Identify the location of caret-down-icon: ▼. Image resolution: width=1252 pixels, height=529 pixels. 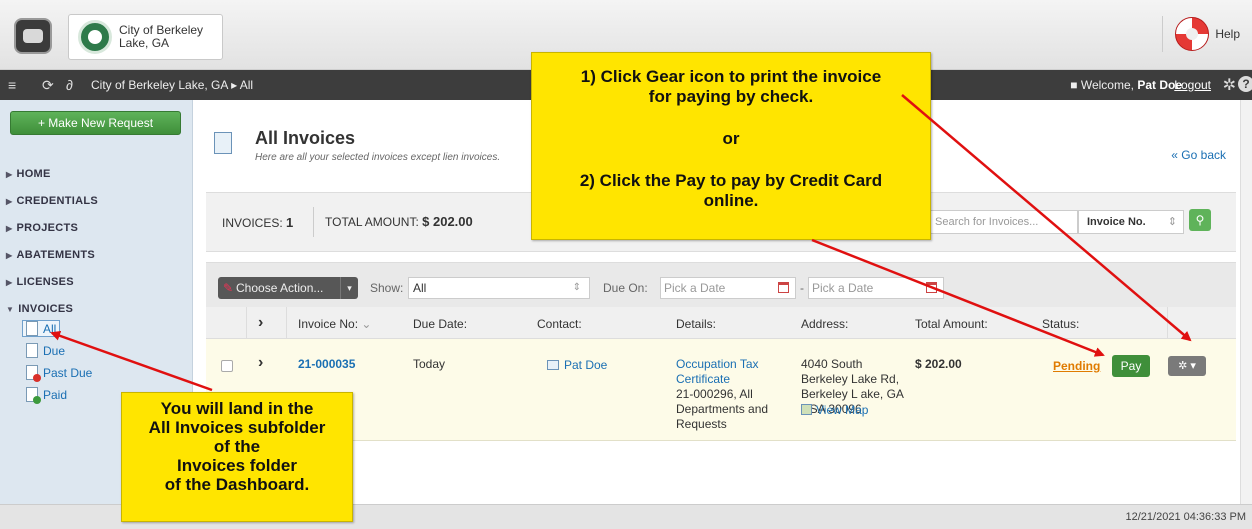
(10, 309).